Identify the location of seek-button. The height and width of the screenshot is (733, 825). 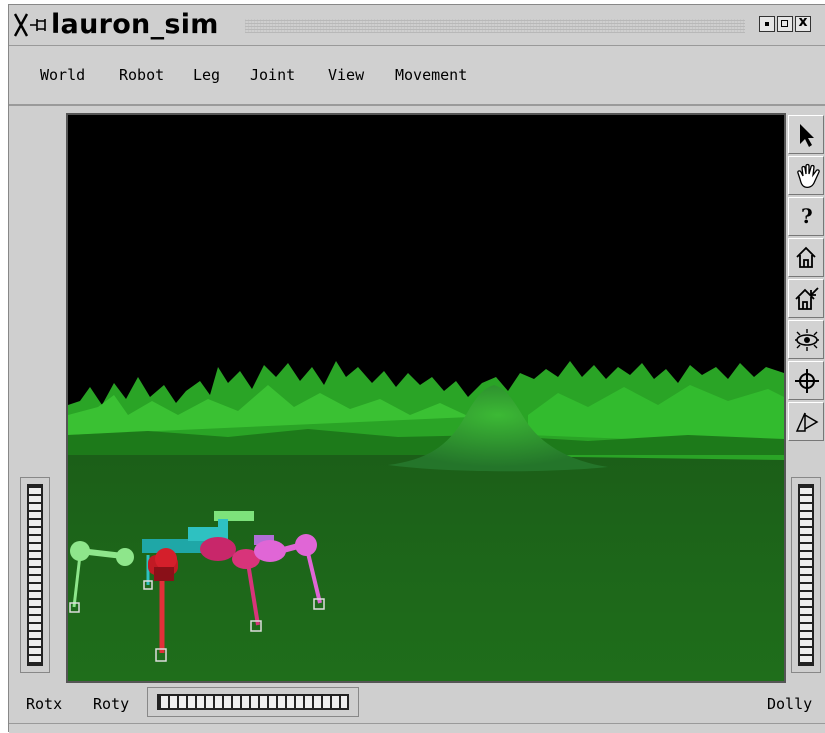
(806, 380).